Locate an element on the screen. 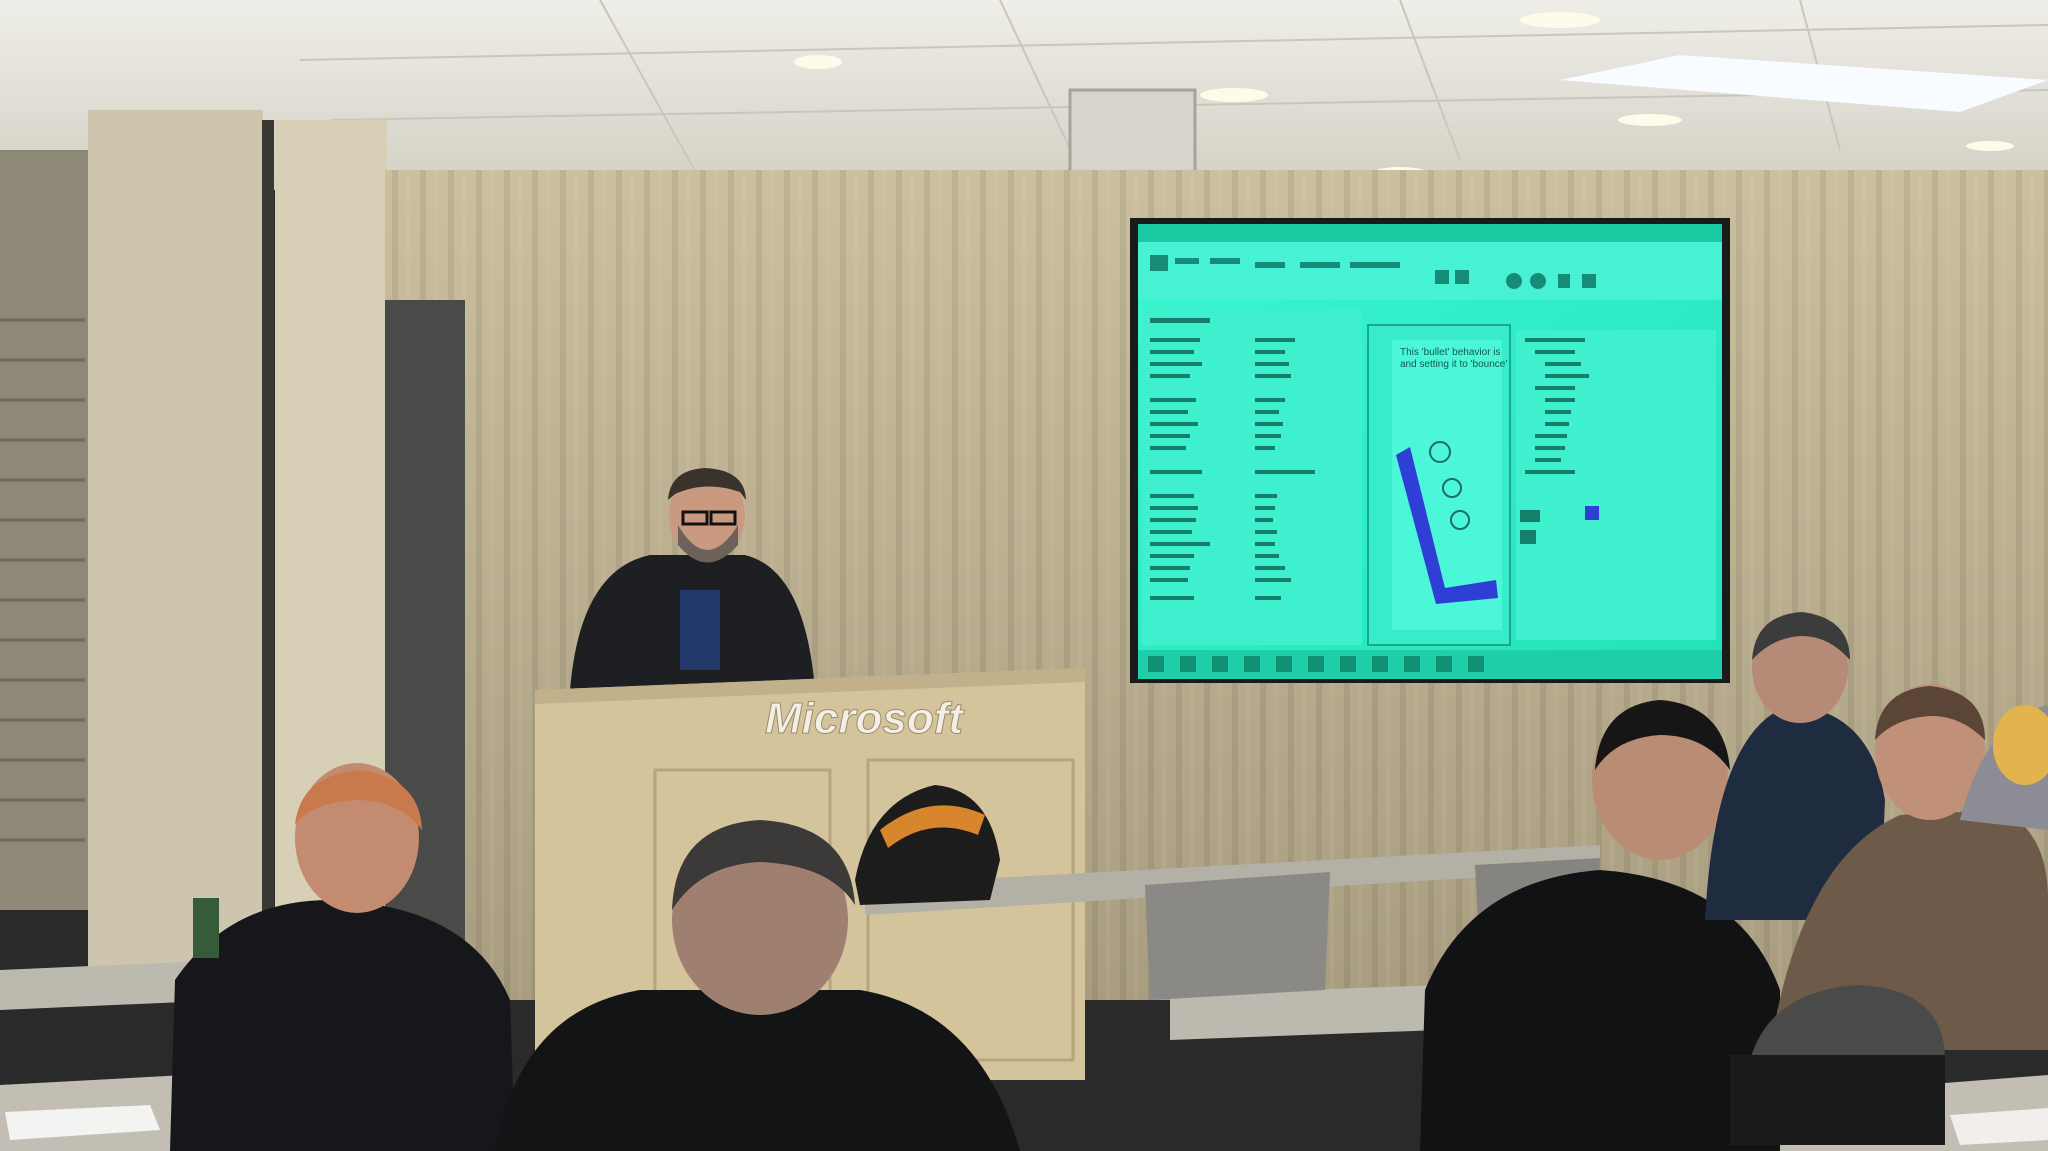 The height and width of the screenshot is (1151, 2048). left-wall-window is located at coordinates (47, 530).